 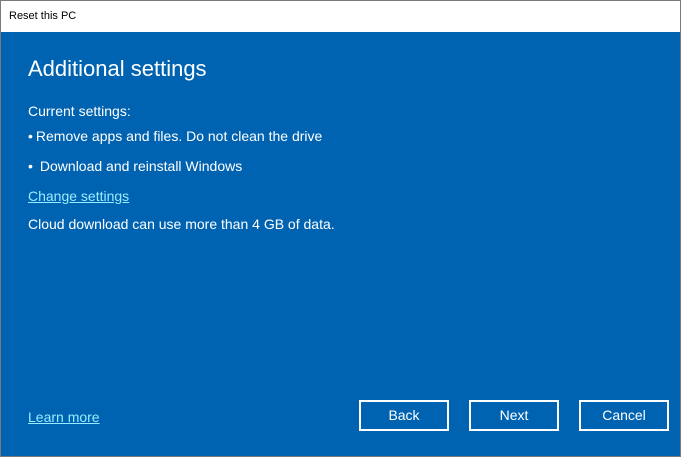 What do you see at coordinates (79, 111) in the screenshot?
I see `current-settings-label: Current settings:` at bounding box center [79, 111].